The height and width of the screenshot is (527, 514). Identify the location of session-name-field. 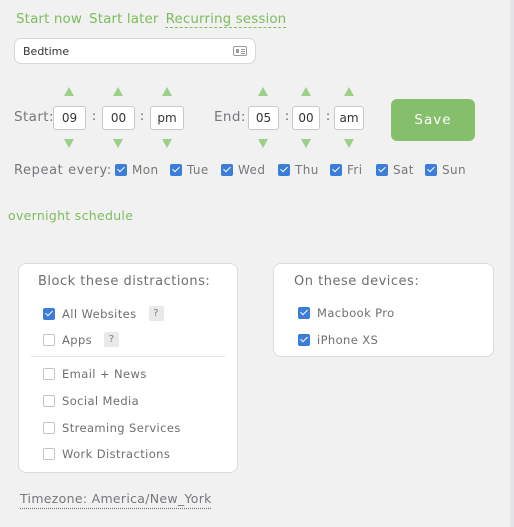
(135, 51).